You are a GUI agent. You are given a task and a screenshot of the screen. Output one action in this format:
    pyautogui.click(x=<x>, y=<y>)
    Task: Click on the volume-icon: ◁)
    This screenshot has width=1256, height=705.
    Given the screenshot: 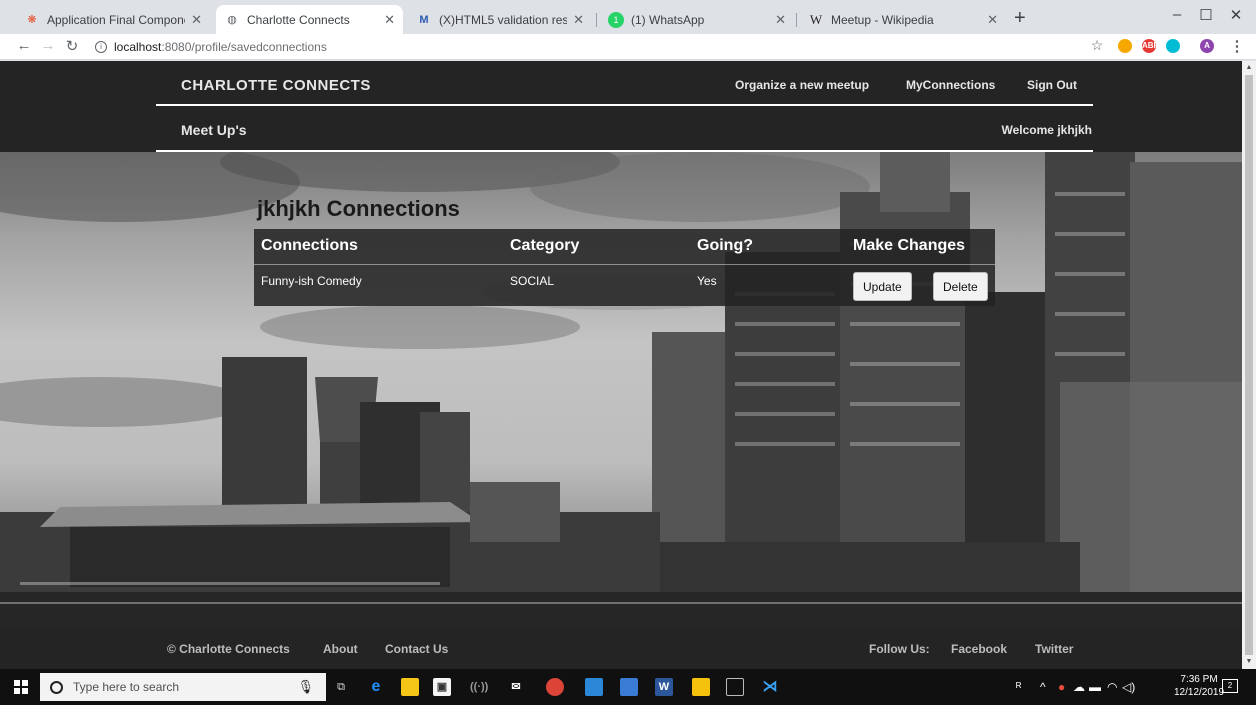 What is the action you would take?
    pyautogui.click(x=1128, y=687)
    